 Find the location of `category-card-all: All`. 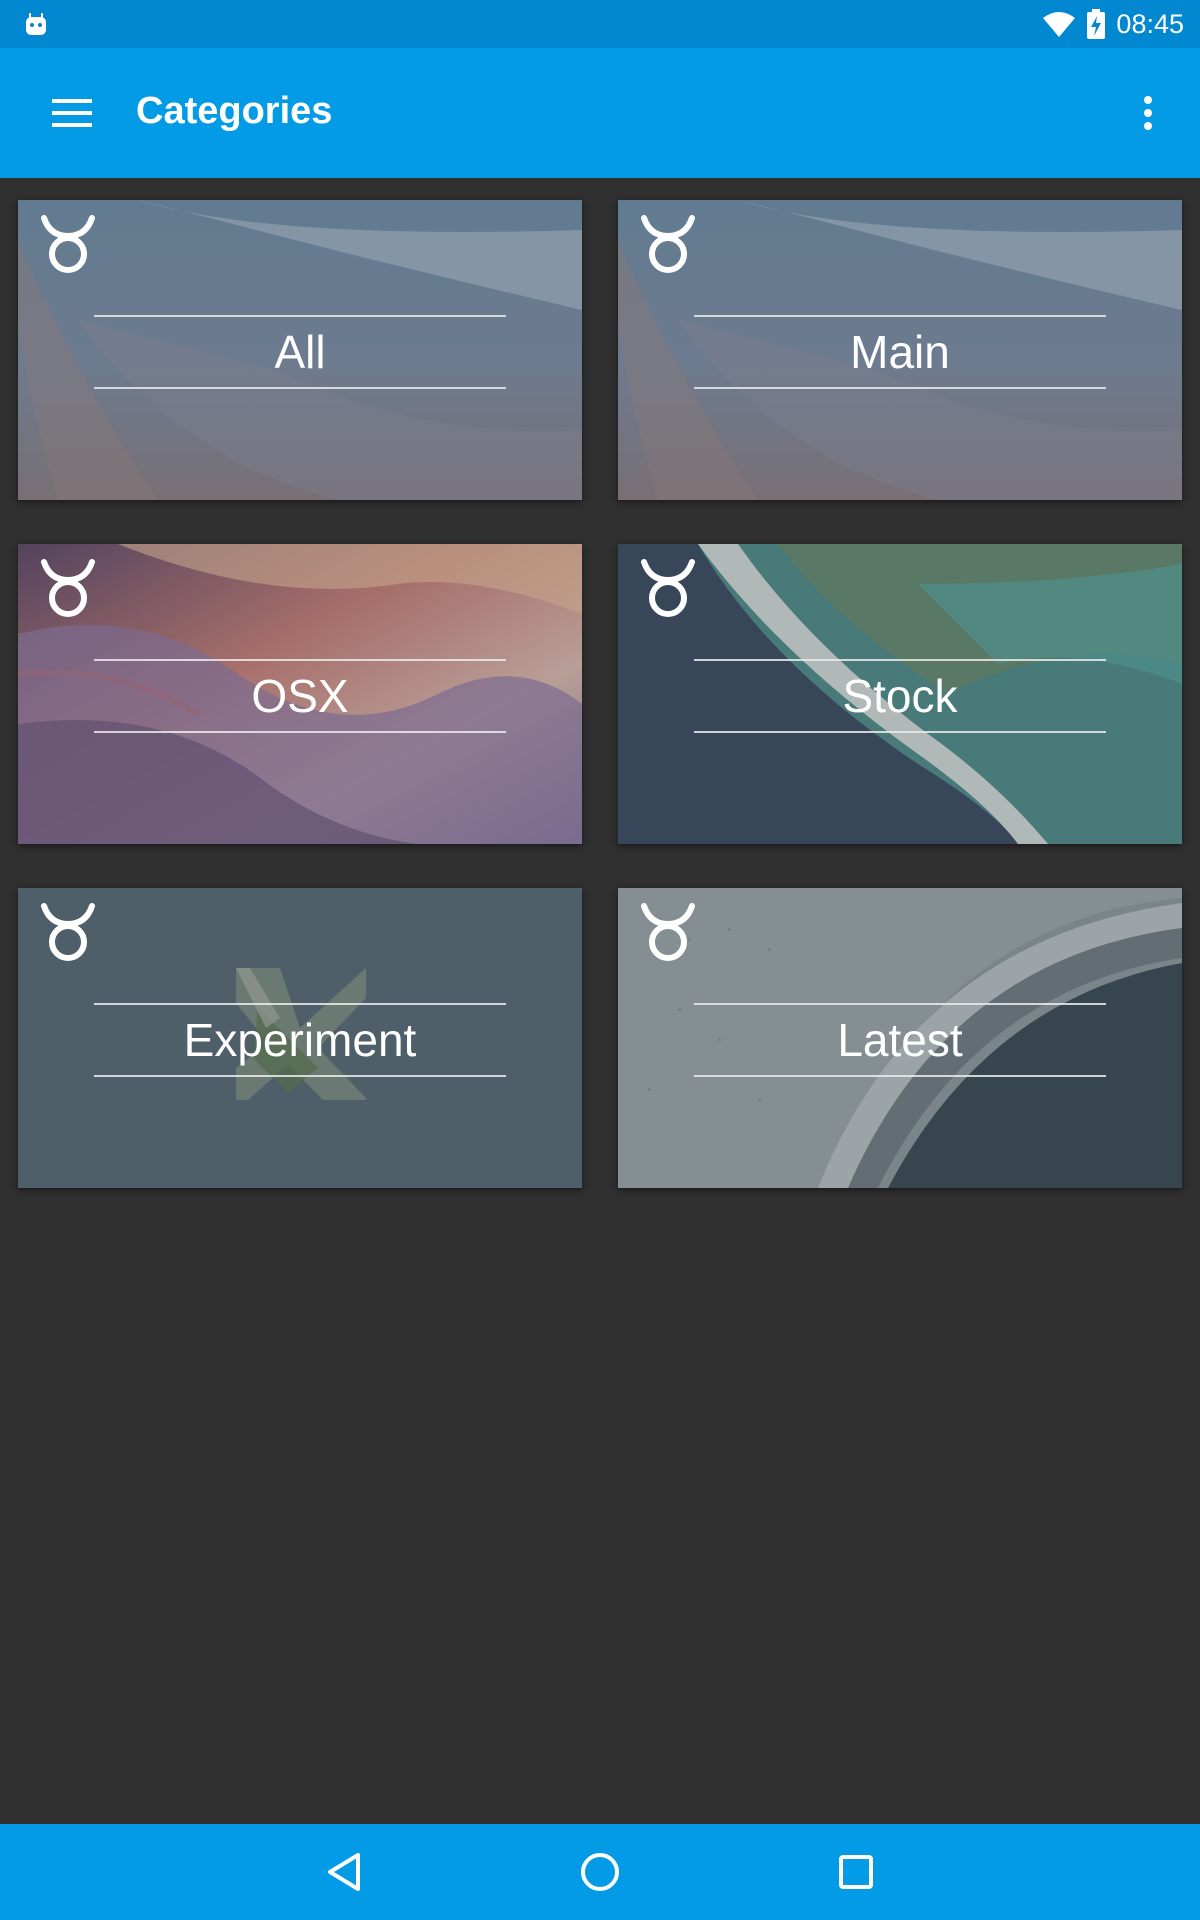

category-card-all: All is located at coordinates (300, 350).